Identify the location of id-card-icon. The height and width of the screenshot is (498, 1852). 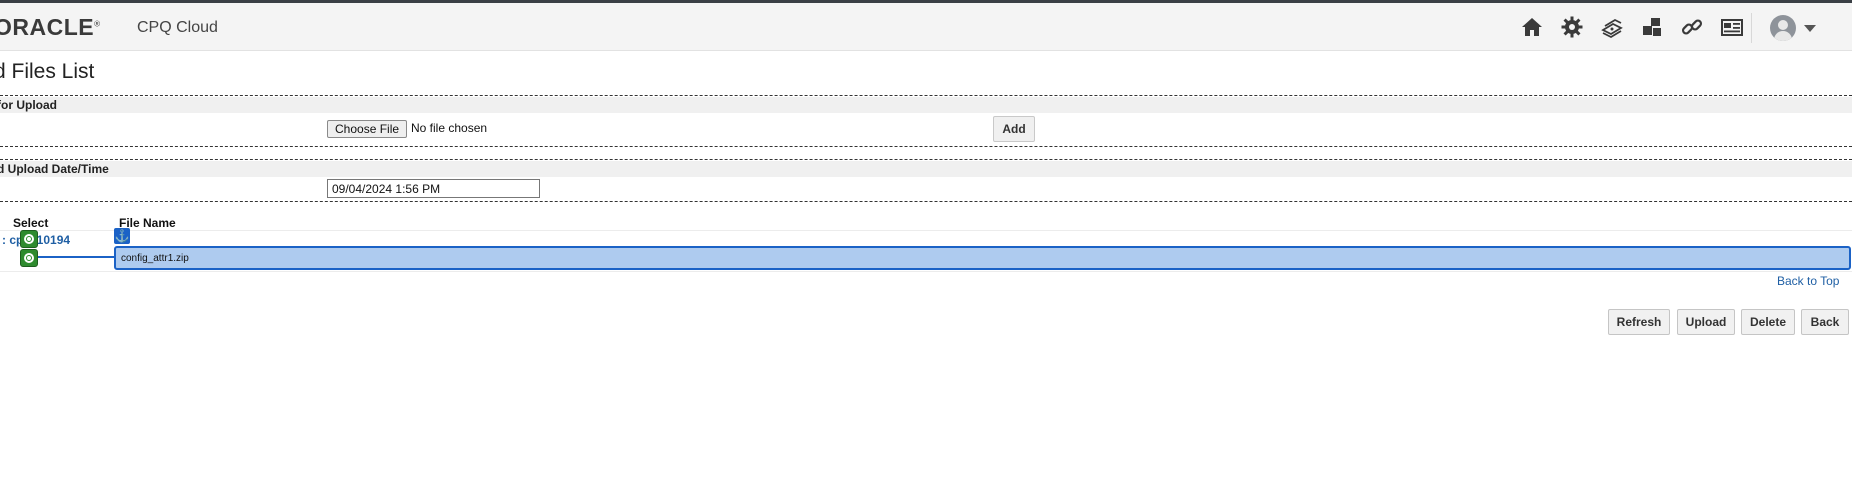
(1732, 27).